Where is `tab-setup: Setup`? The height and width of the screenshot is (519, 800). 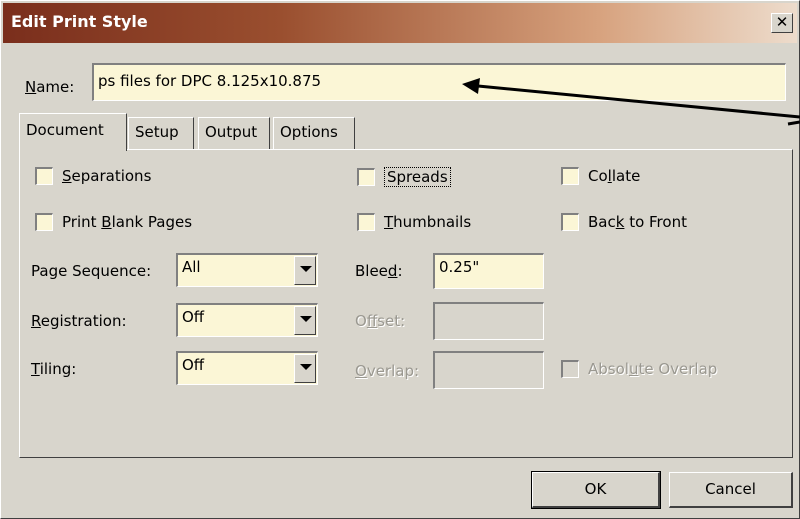 tab-setup: Setup is located at coordinates (161, 133).